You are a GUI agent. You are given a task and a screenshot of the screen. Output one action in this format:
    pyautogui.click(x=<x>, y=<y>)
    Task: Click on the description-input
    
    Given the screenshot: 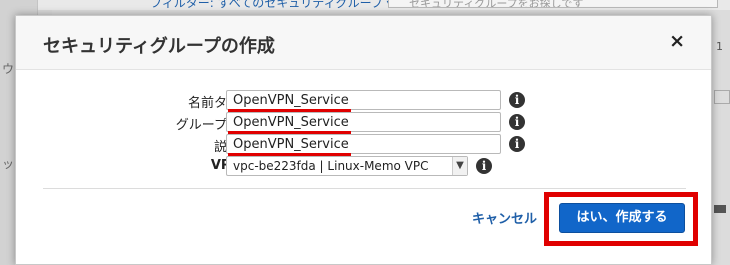 What is the action you would take?
    pyautogui.click(x=363, y=144)
    